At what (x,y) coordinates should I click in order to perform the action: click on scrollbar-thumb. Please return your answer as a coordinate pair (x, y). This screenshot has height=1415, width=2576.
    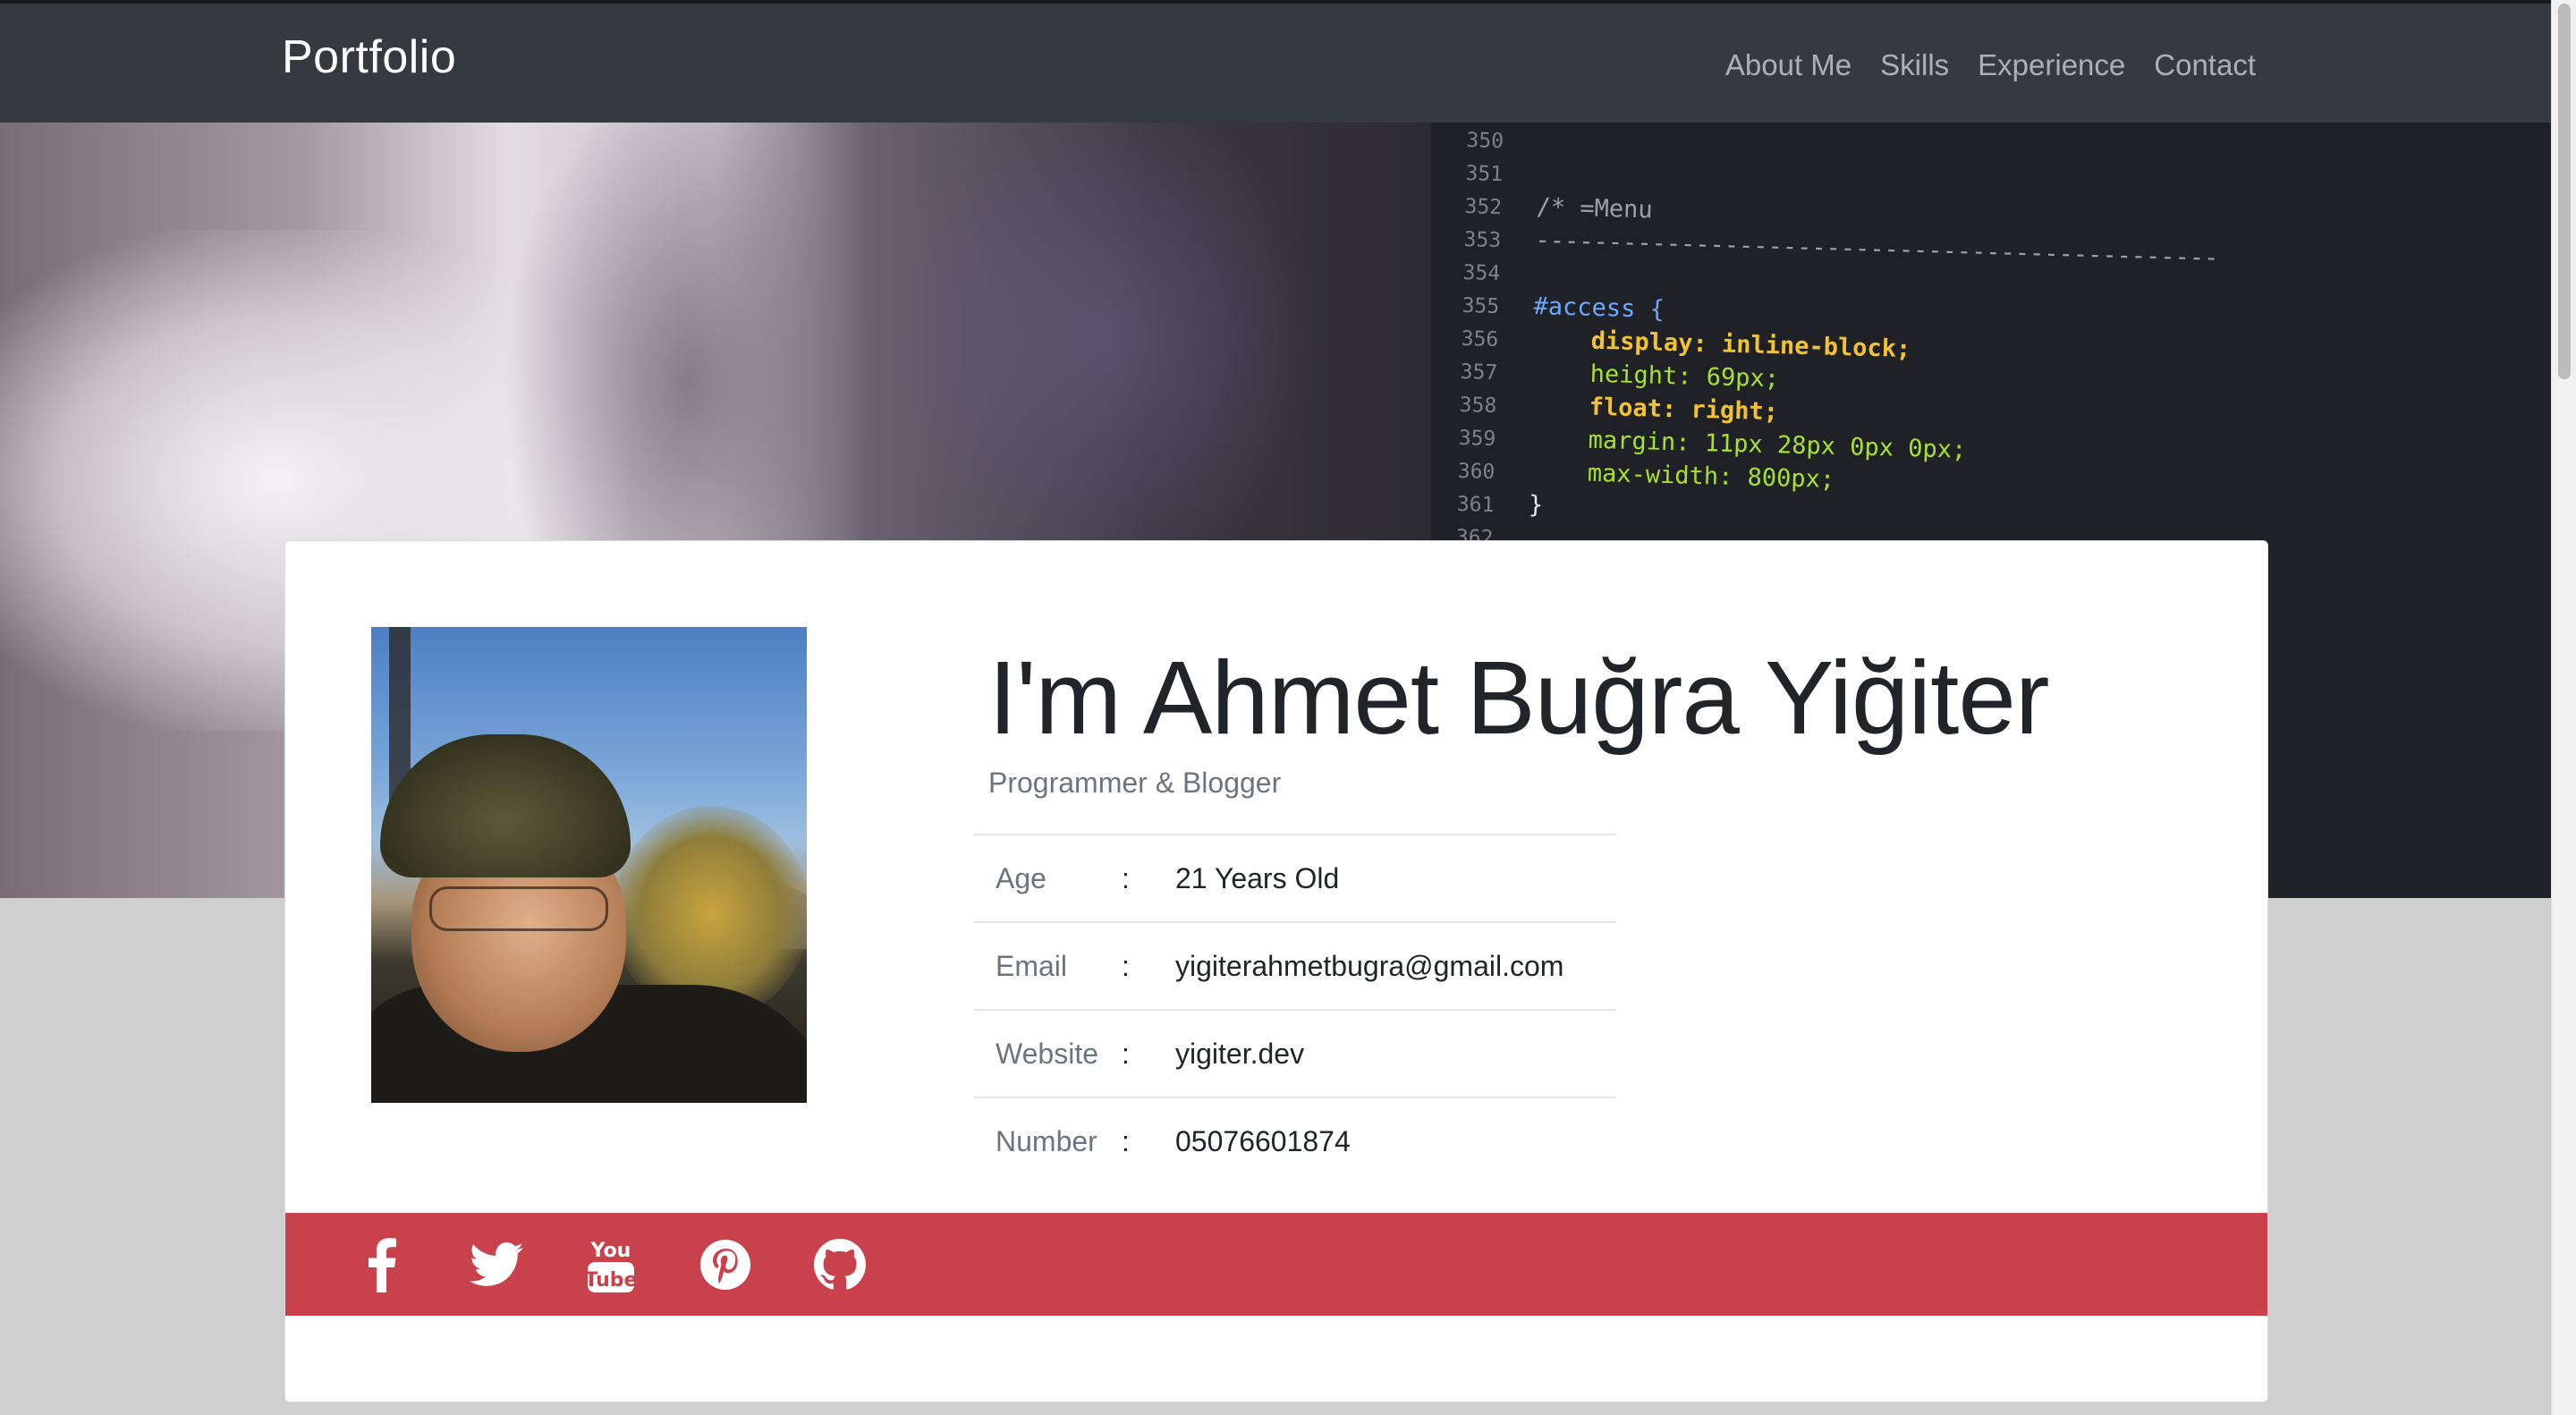
    Looking at the image, I should click on (2564, 192).